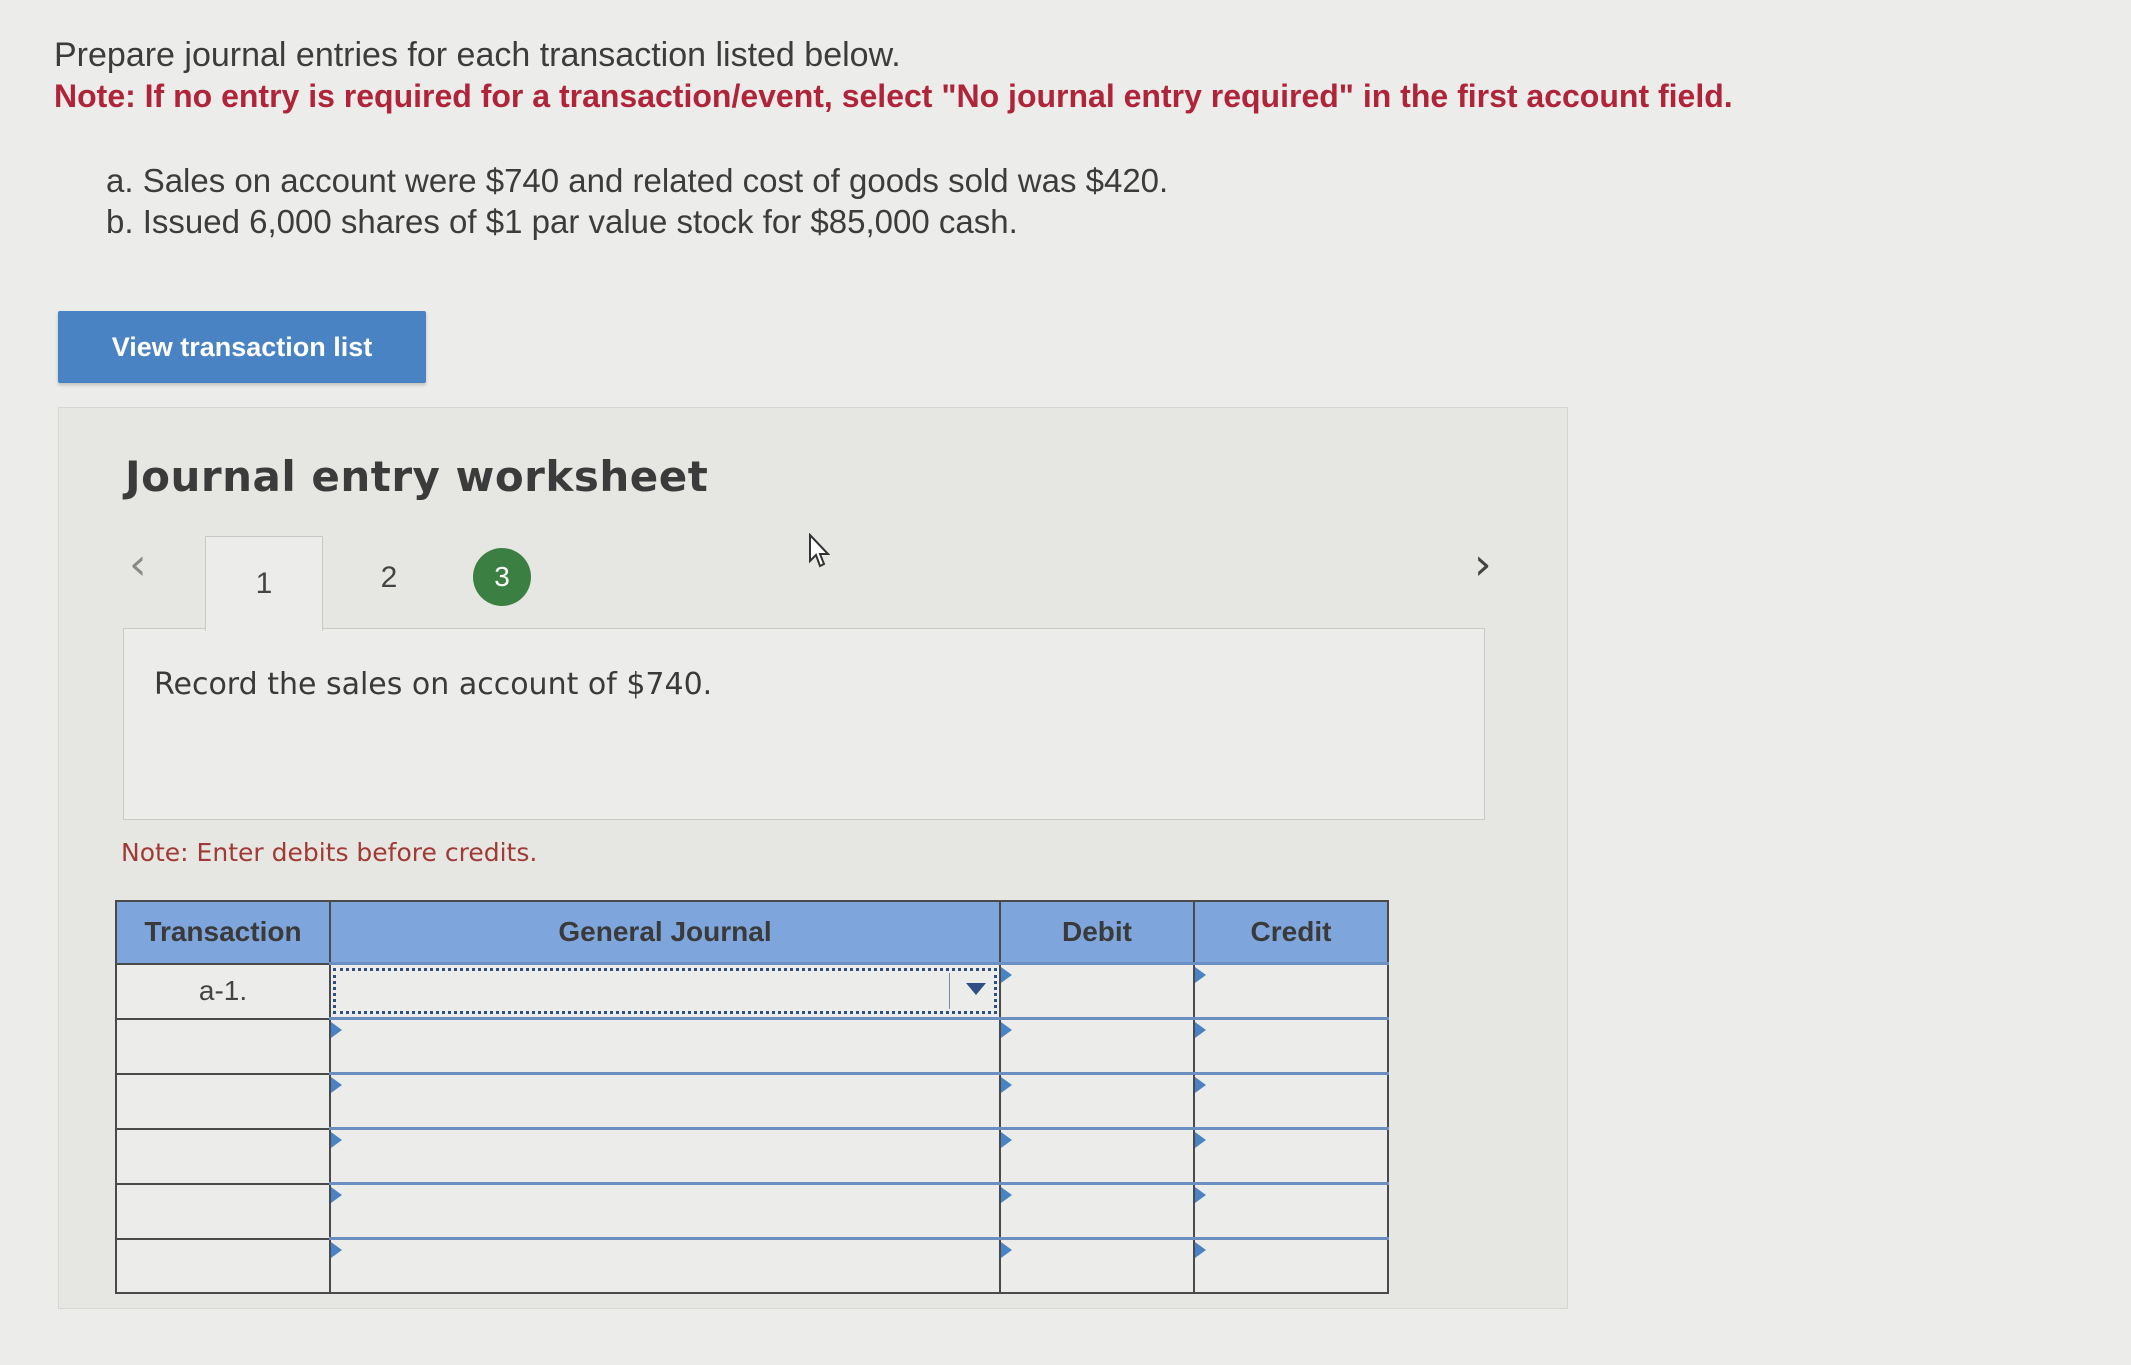 This screenshot has height=1365, width=2131. I want to click on worksheet-title: Journal entry worksheet, so click(417, 476).